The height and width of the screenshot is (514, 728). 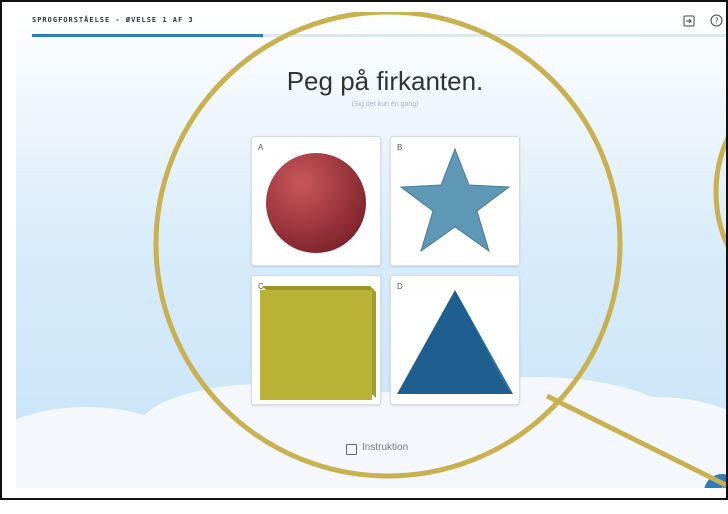 I want to click on magnifier-ring-secondary-icon, so click(x=719, y=192).